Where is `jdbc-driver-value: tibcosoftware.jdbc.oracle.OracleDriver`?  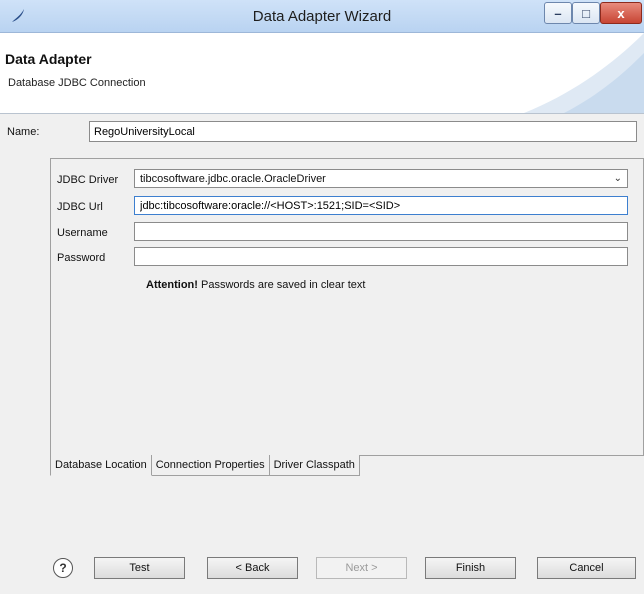
jdbc-driver-value: tibcosoftware.jdbc.oracle.OracleDriver is located at coordinates (233, 178).